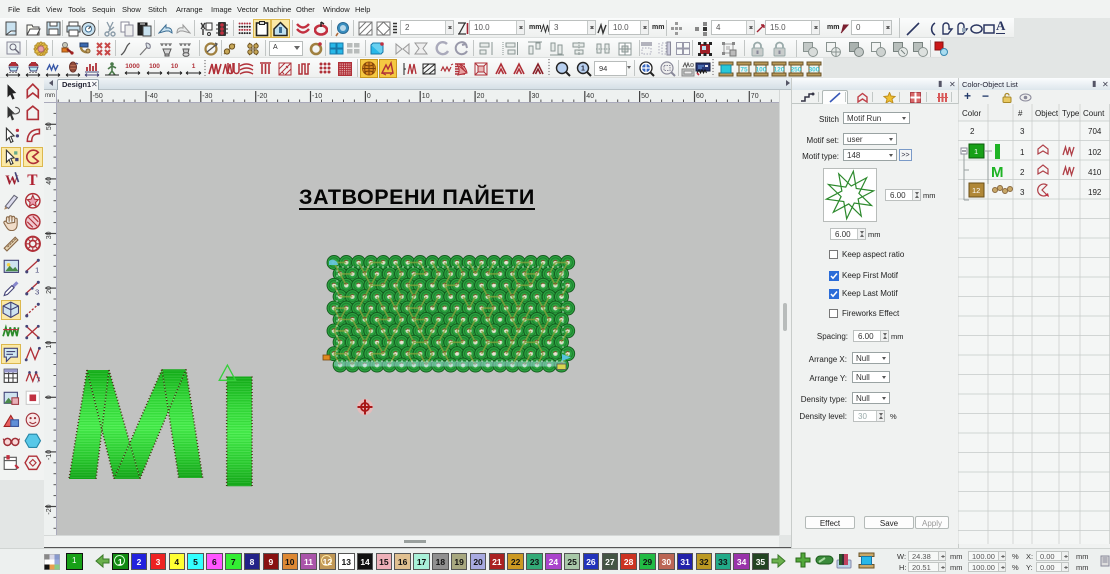 The height and width of the screenshot is (574, 1110). Describe the element at coordinates (997, 172) in the screenshot. I see `svg-text: M` at that location.